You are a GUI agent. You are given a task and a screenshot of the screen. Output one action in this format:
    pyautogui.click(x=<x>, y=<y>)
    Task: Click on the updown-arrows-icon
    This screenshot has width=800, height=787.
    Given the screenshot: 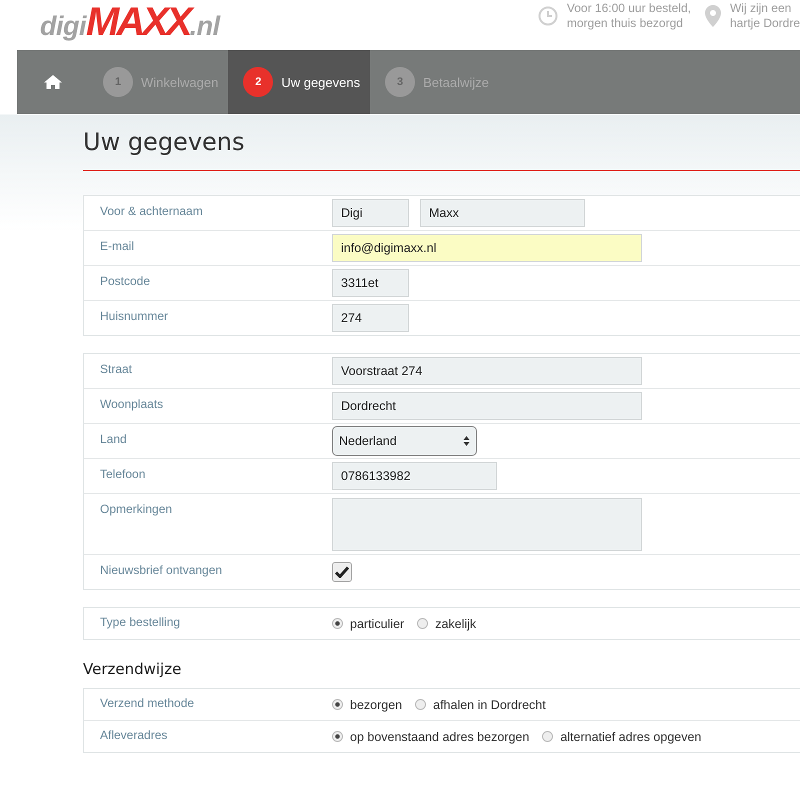 What is the action you would take?
    pyautogui.click(x=466, y=441)
    